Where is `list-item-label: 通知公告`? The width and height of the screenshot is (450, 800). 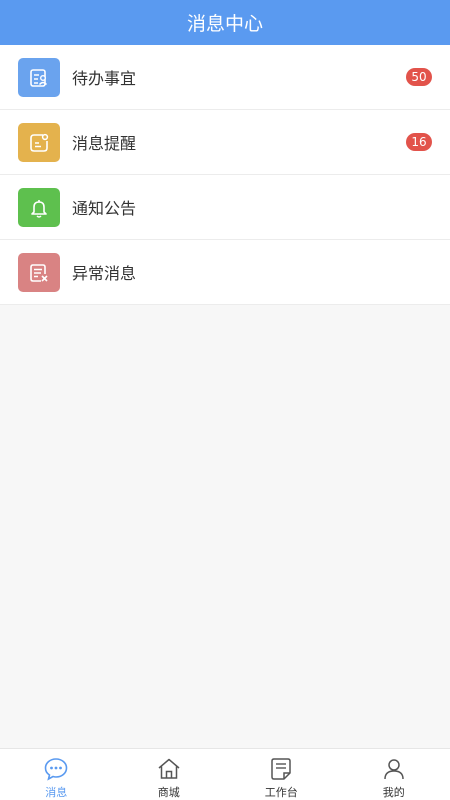
list-item-label: 通知公告 is located at coordinates (104, 208).